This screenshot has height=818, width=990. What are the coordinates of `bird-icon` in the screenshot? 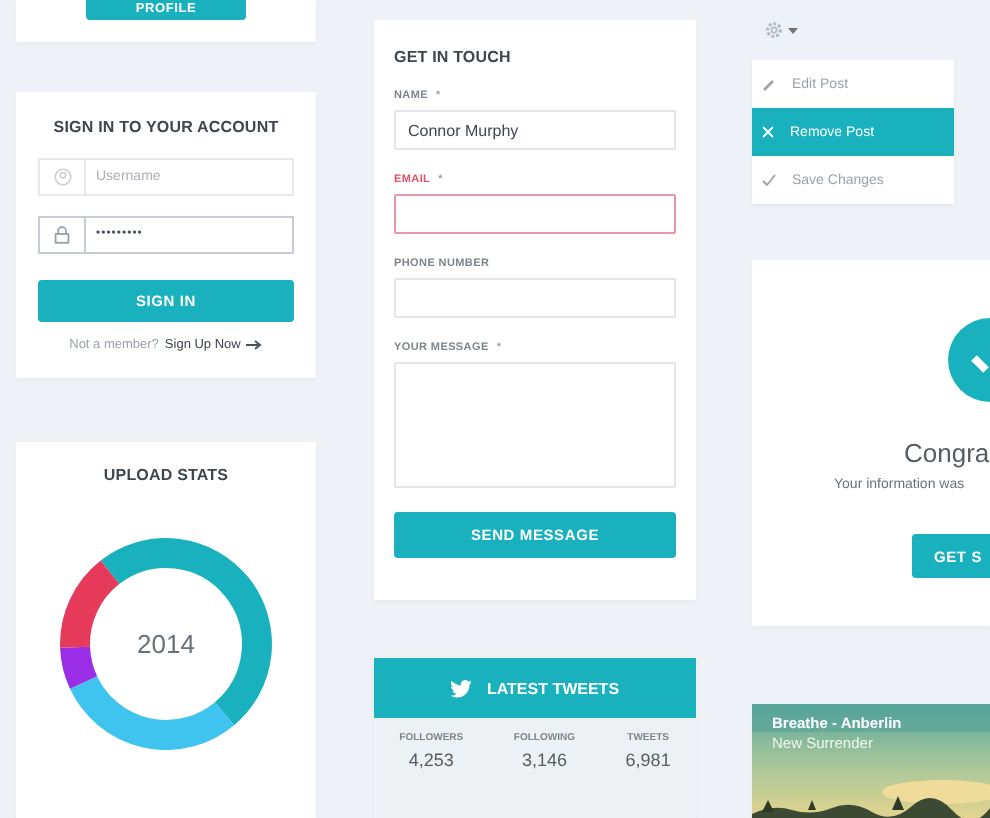 It's located at (461, 688).